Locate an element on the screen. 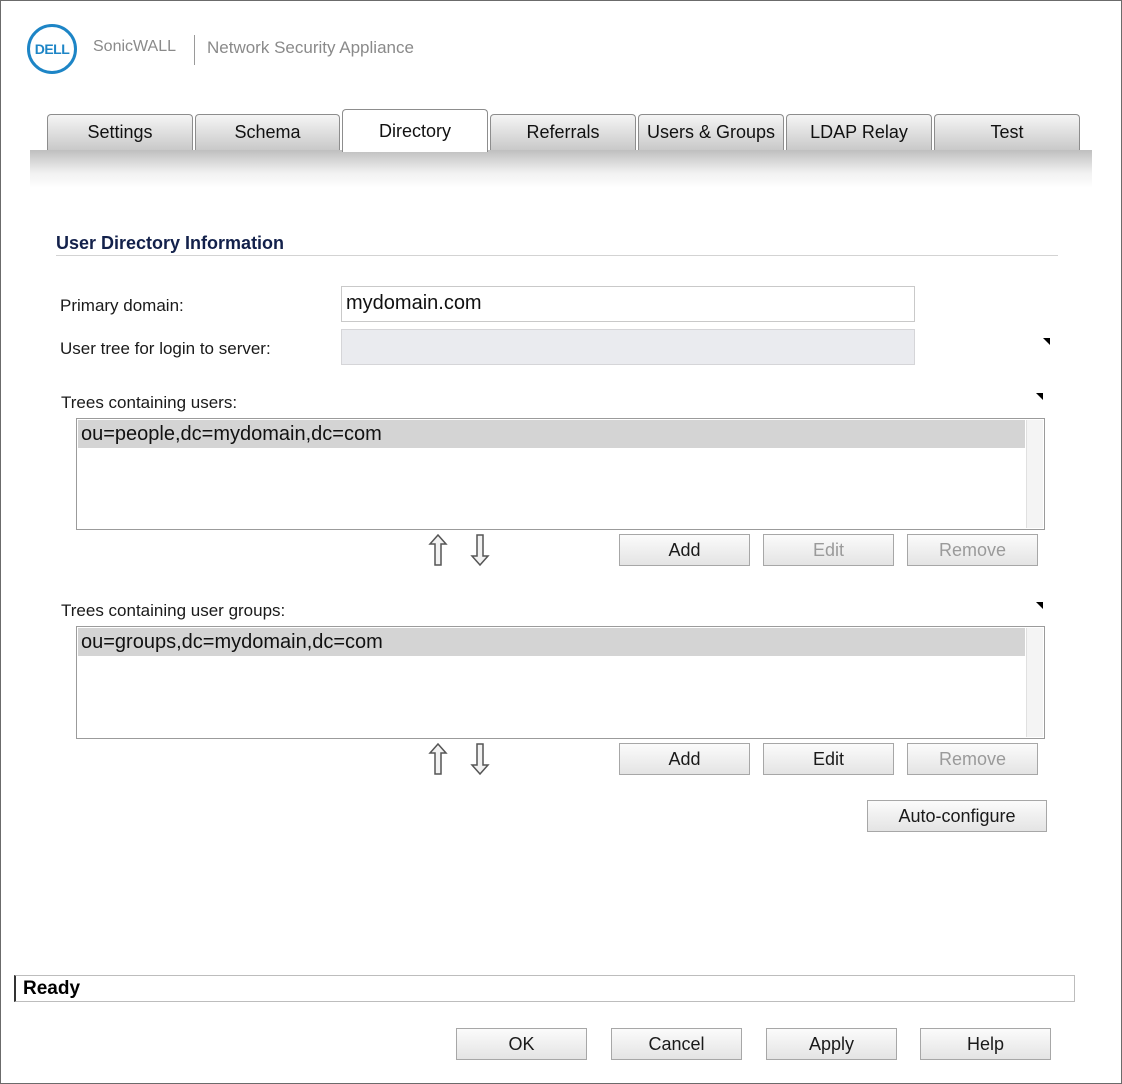  help-button: Help is located at coordinates (985, 1044).